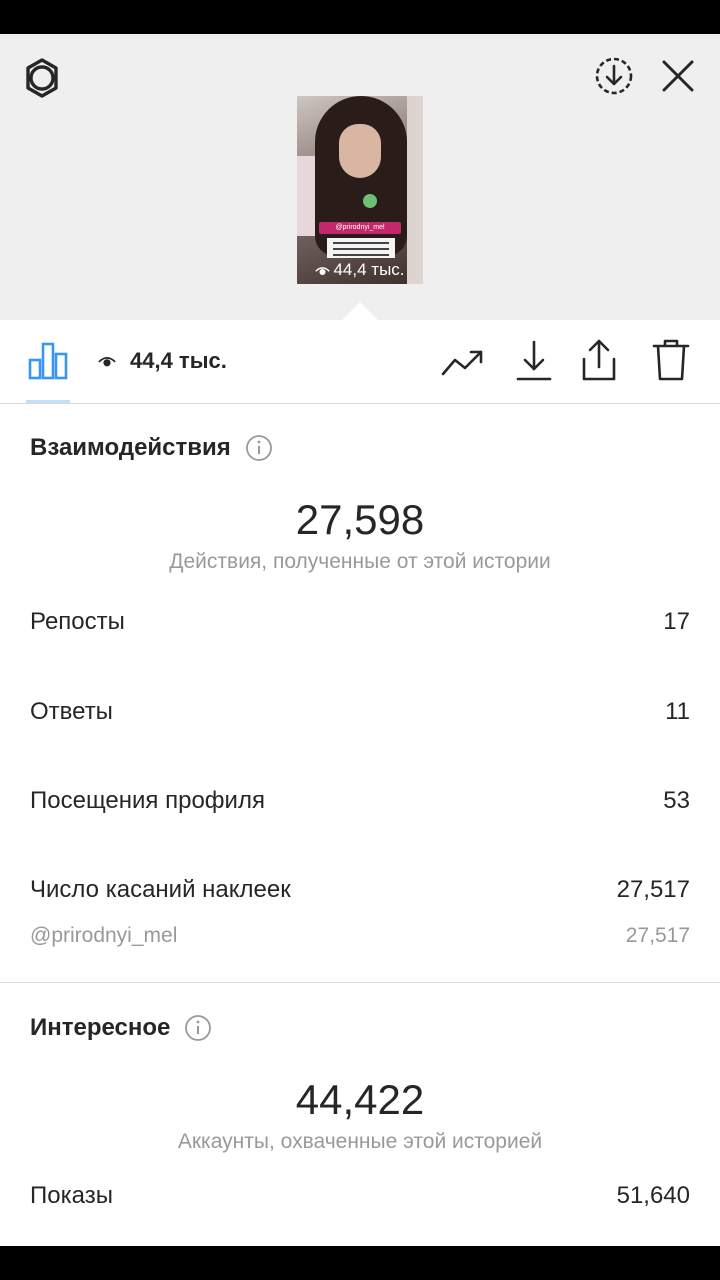  What do you see at coordinates (676, 800) in the screenshot?
I see `profile-visits-value: 53` at bounding box center [676, 800].